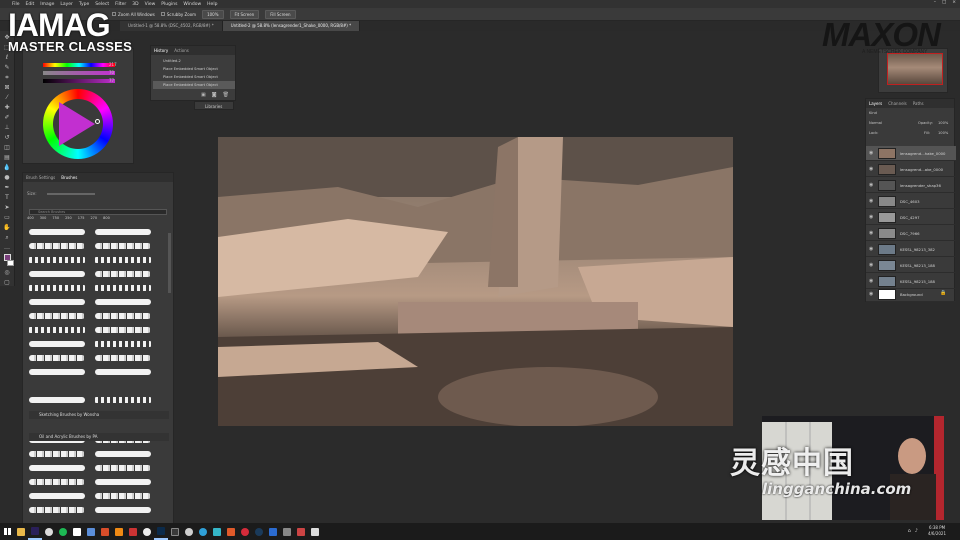  Describe the element at coordinates (68, 218) in the screenshot. I see `brush-preset-size: 250` at that location.